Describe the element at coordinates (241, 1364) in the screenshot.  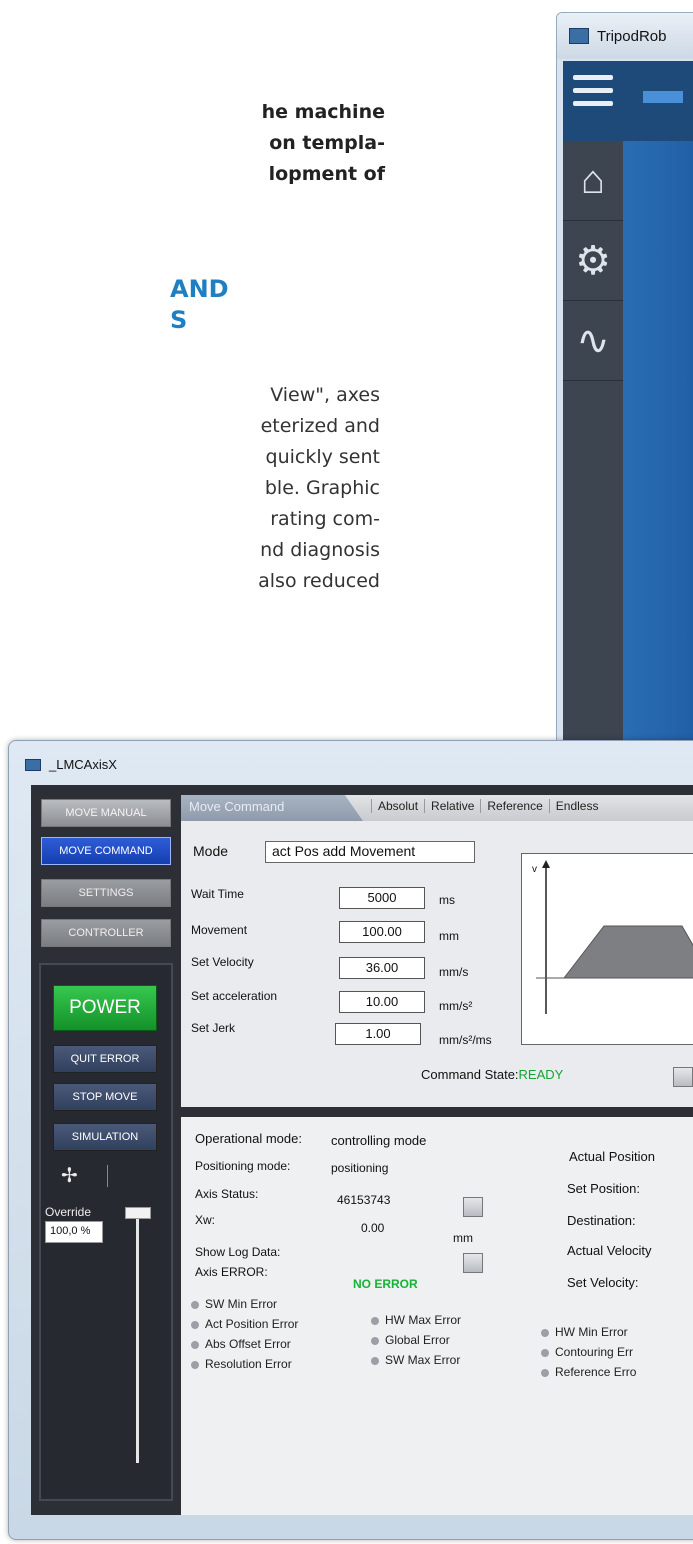
I see `resolution-error-led: Resolution Error` at that location.